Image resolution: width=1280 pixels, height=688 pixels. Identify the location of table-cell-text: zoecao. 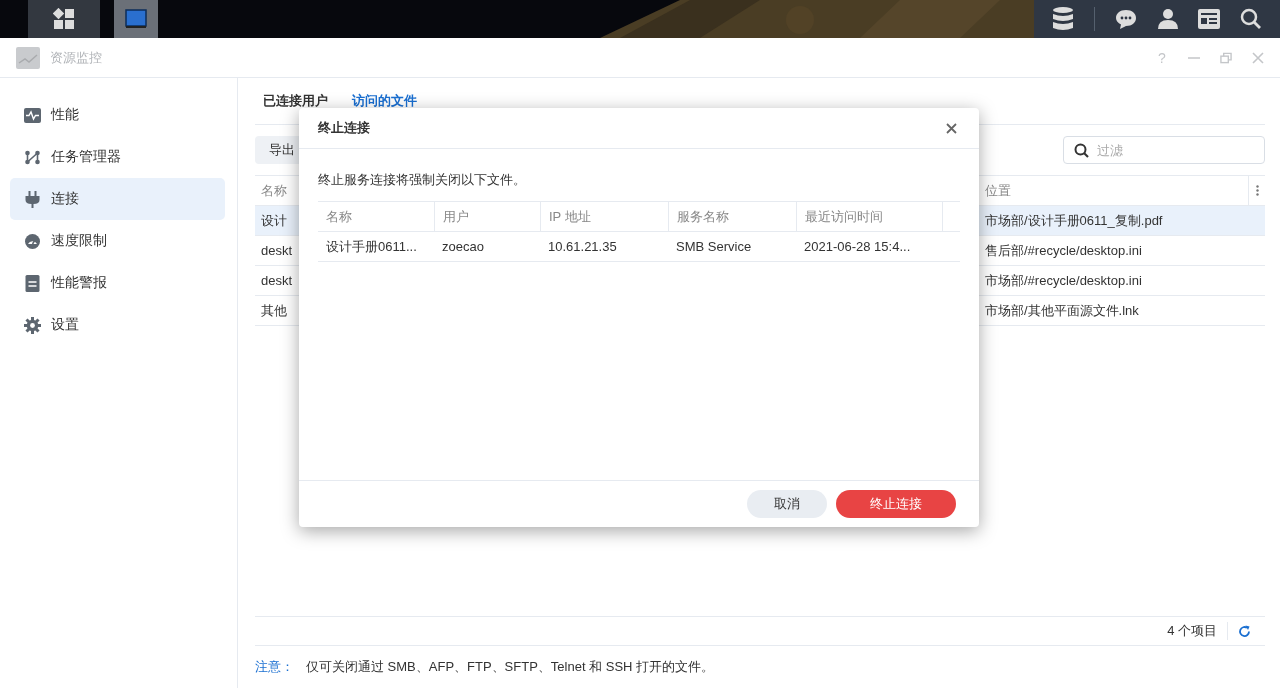
(463, 247).